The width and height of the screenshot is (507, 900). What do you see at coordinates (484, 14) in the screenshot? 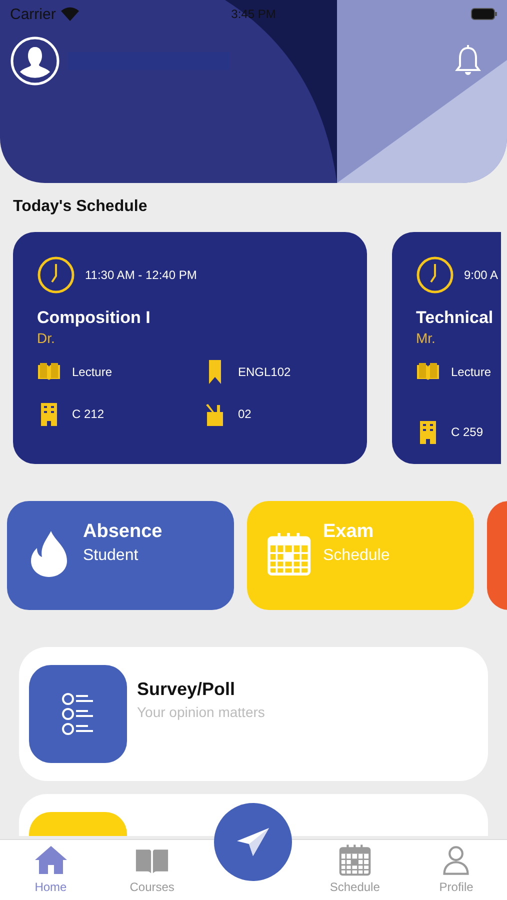
I see `battery-icon` at bounding box center [484, 14].